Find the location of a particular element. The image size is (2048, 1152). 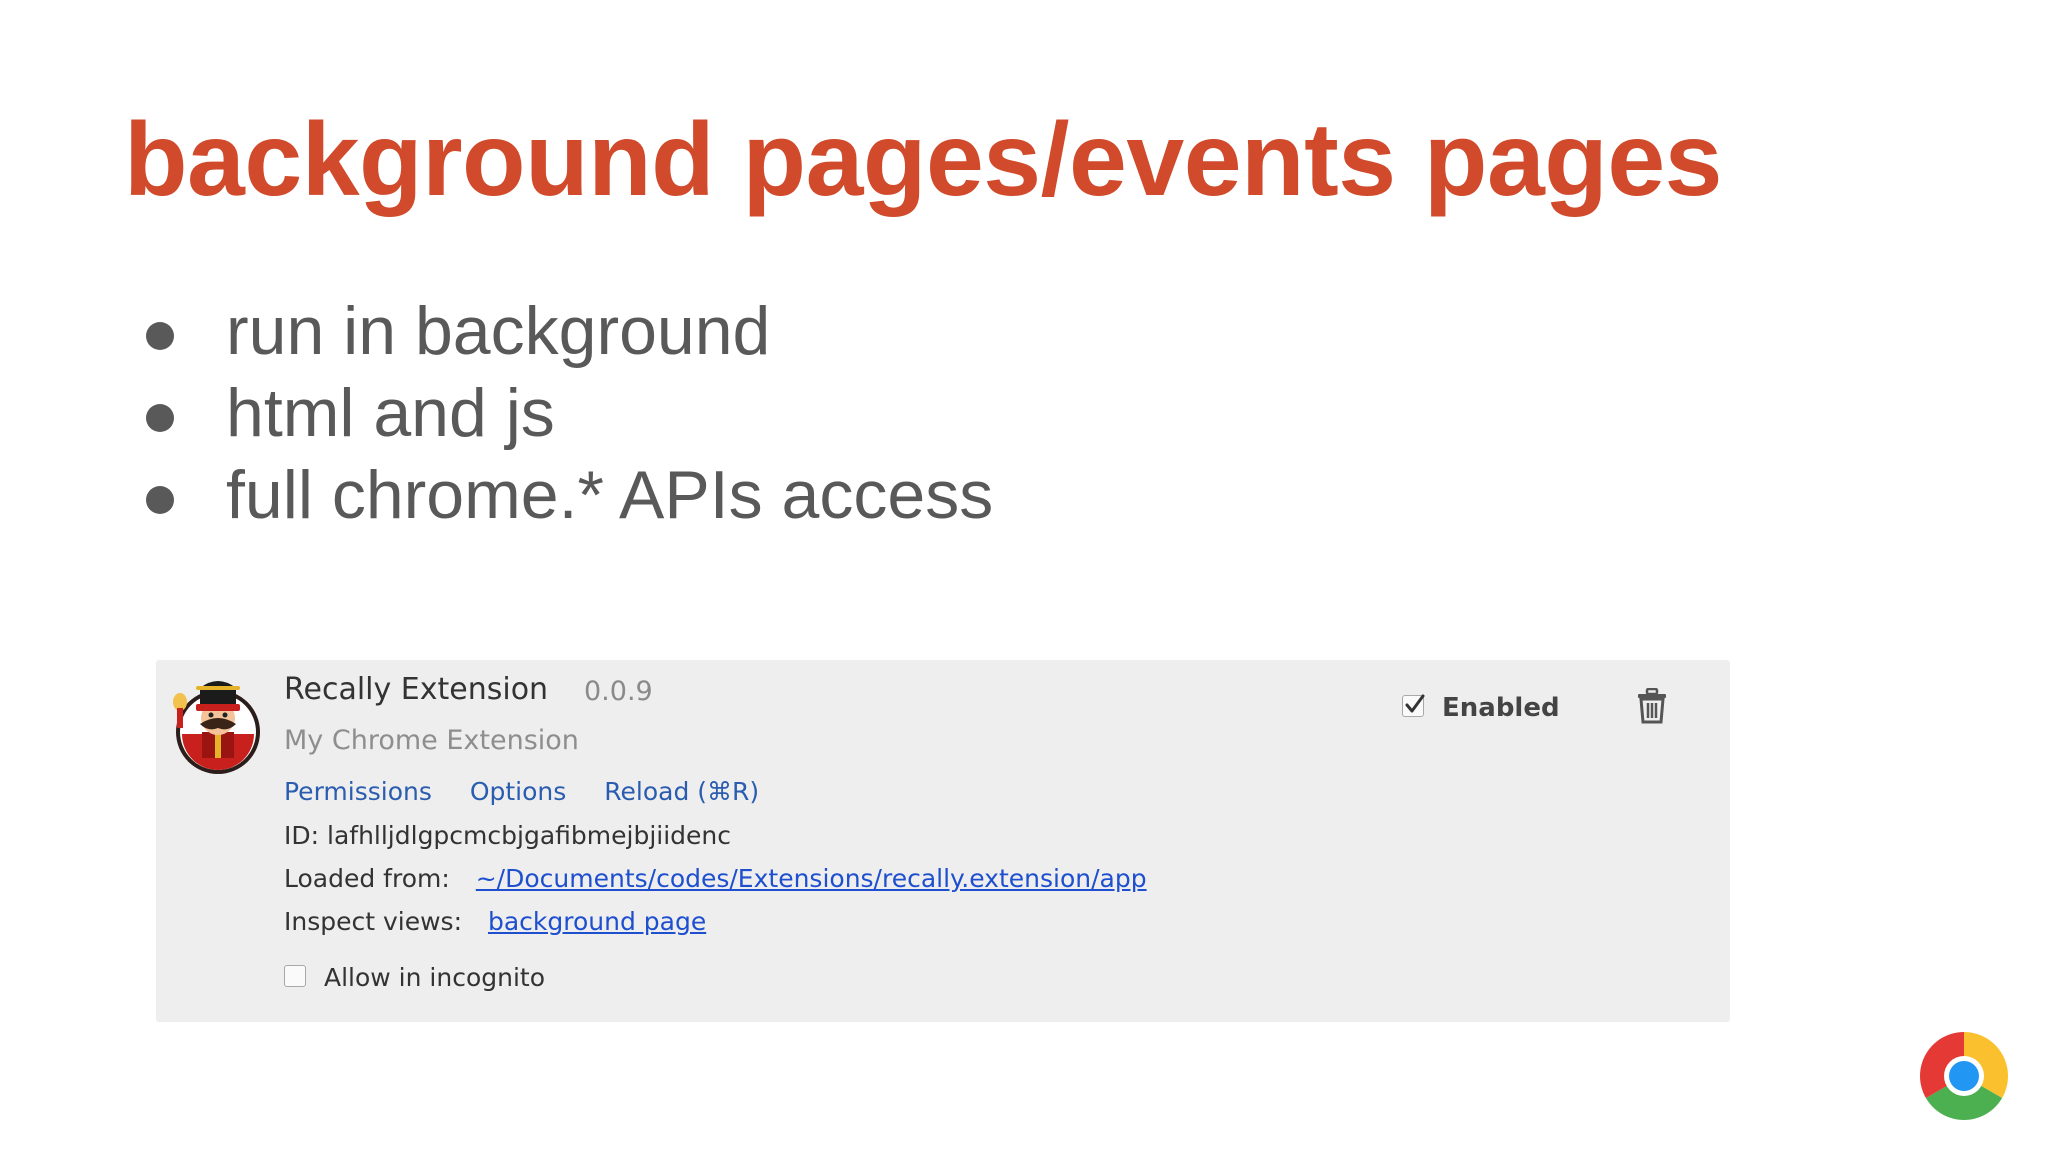

trash-icon is located at coordinates (1652, 705).